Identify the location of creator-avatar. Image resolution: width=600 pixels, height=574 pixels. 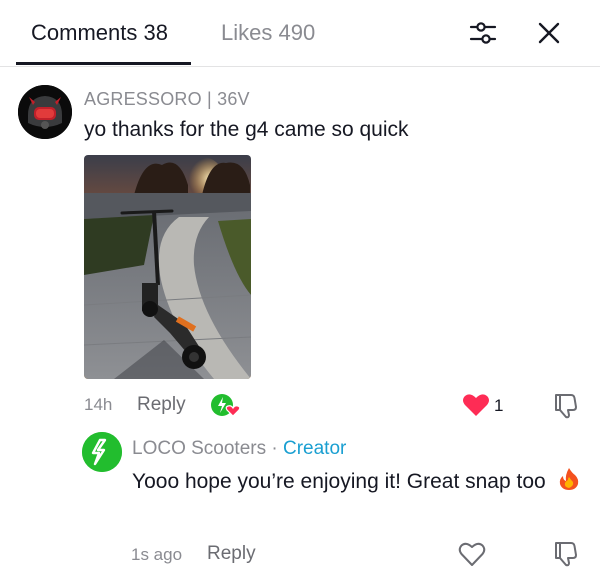
(102, 452).